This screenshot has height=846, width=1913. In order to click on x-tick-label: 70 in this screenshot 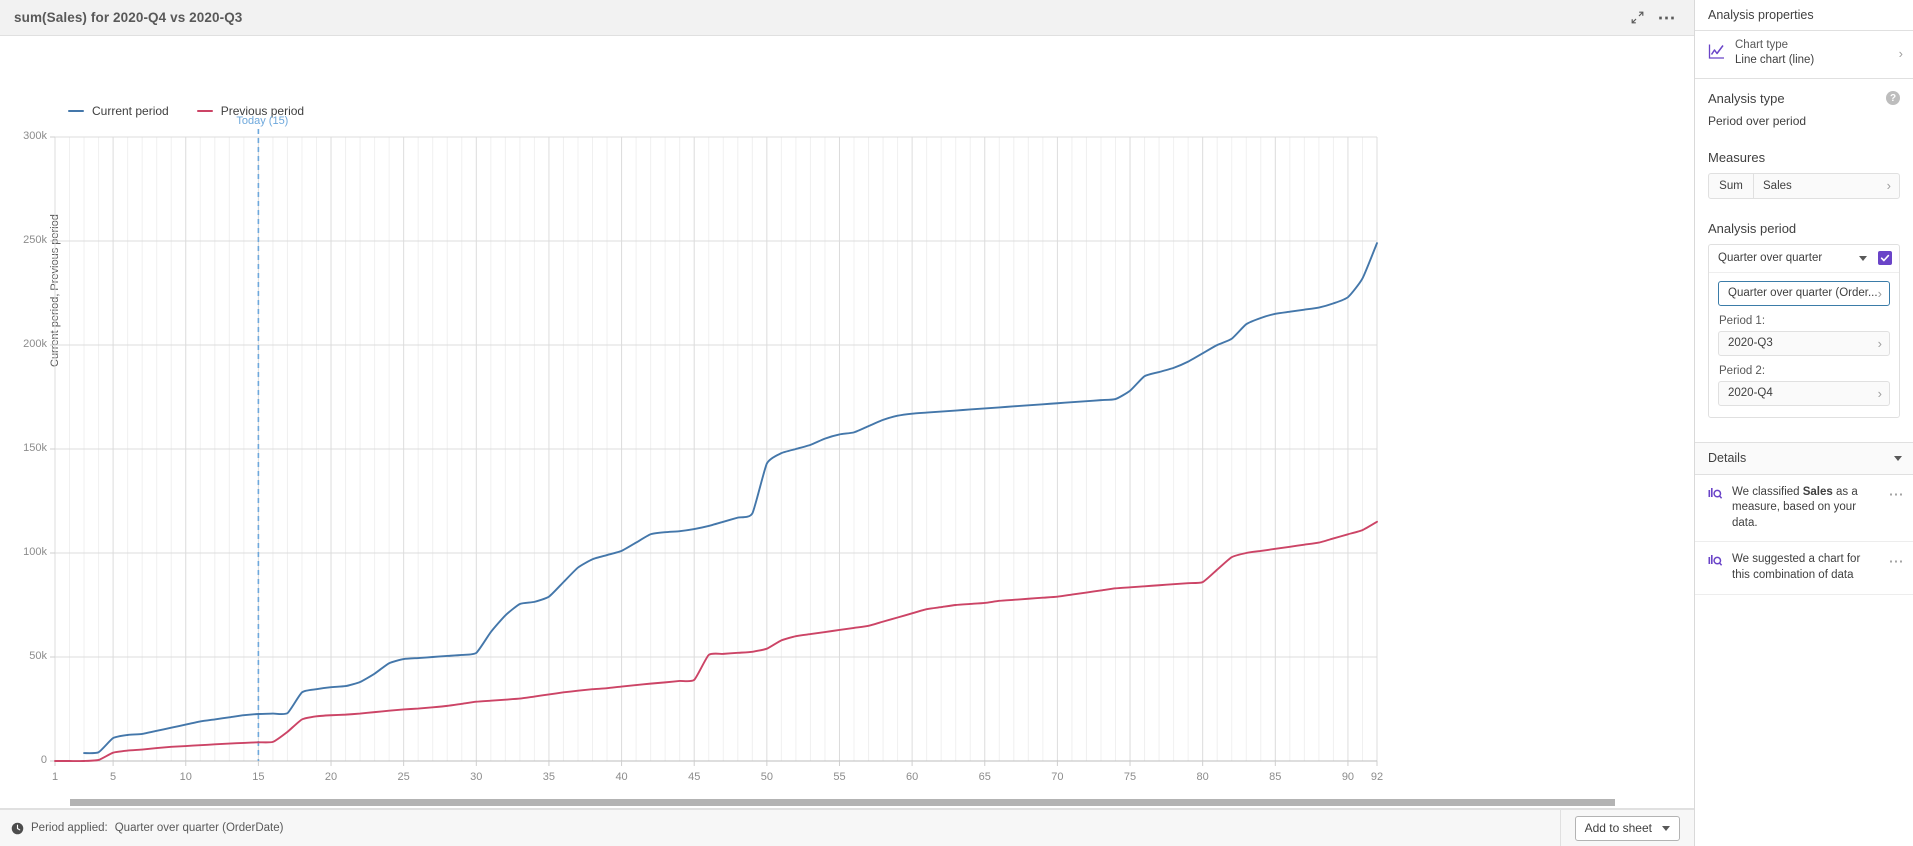, I will do `click(1057, 777)`.